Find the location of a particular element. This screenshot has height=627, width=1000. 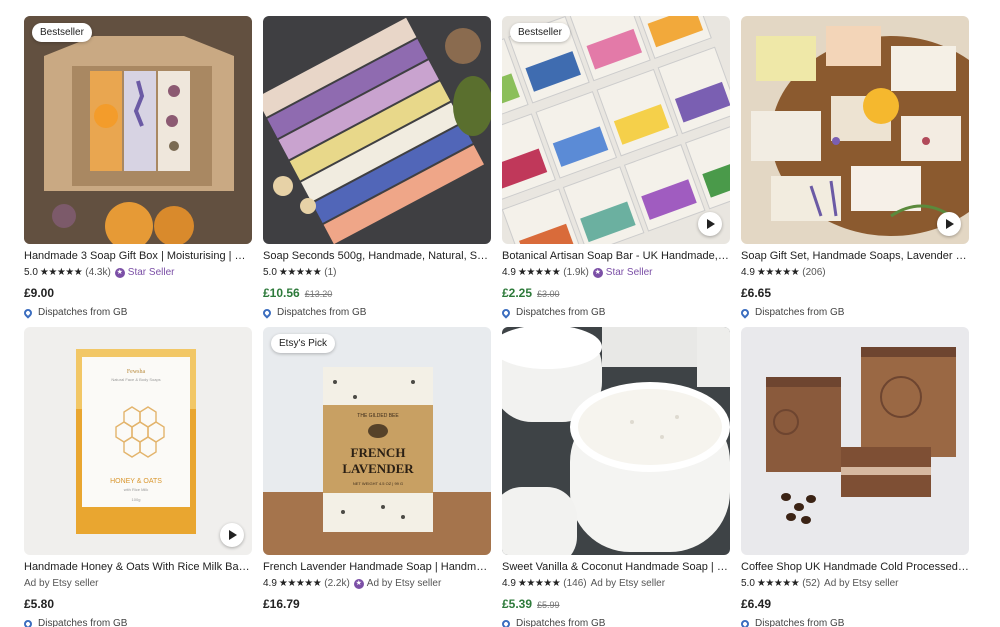

soap-label-weight: NET WEIGHT 4.5 OZ | 99 G is located at coordinates (378, 483).